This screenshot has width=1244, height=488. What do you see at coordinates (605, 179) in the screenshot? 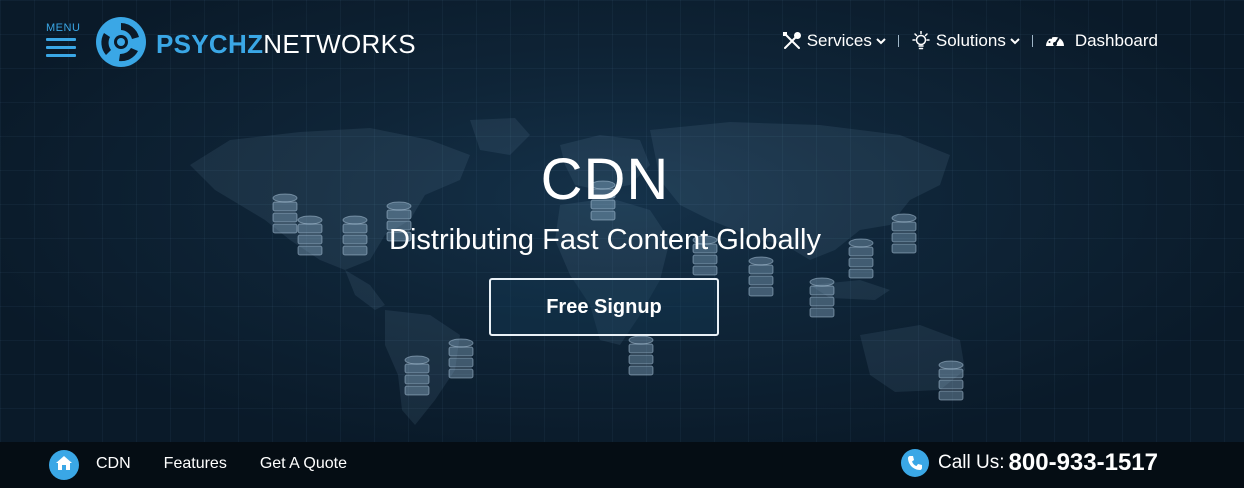
I see `hero-title: CDN` at bounding box center [605, 179].